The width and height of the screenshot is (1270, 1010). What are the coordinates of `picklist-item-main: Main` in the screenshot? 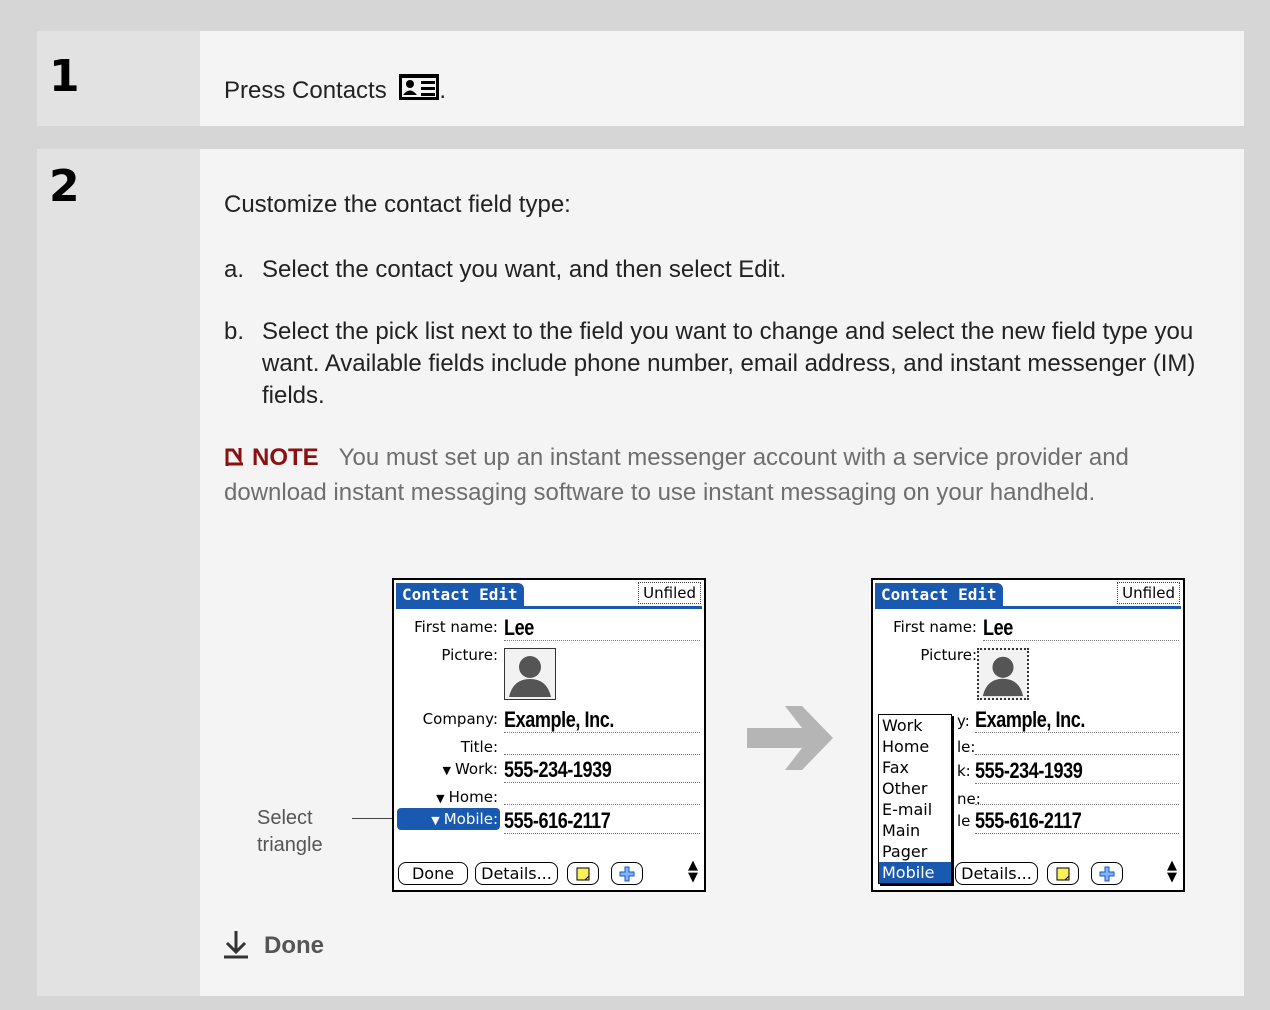 It's located at (915, 830).